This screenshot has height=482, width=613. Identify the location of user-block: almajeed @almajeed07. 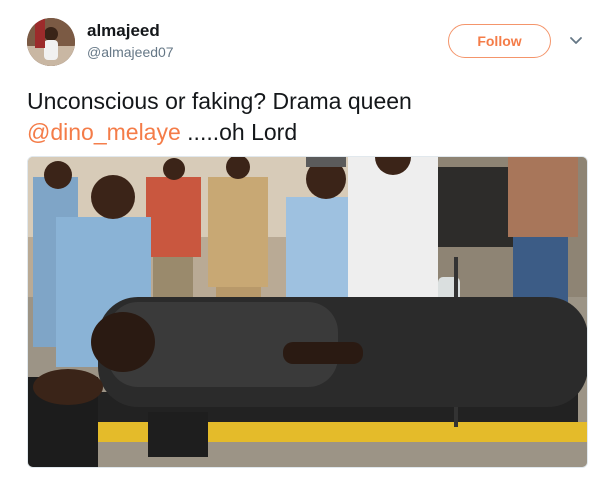
(130, 41).